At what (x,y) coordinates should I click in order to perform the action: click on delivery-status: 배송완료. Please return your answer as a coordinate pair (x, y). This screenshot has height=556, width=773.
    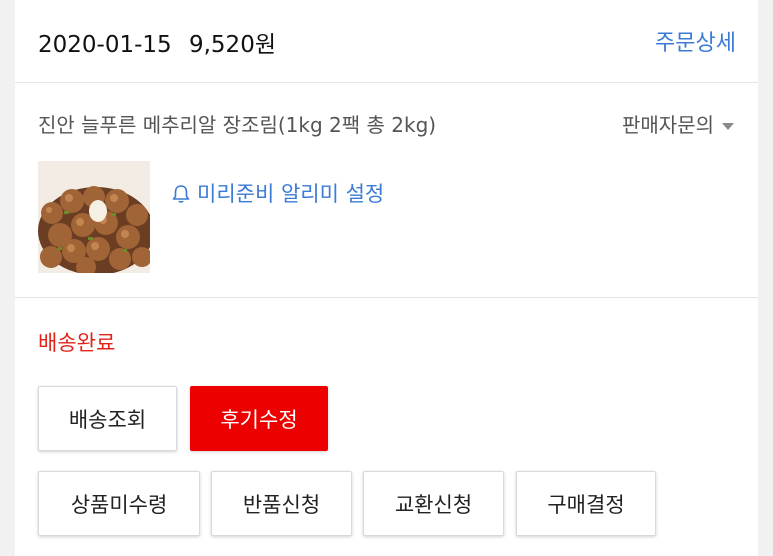
    Looking at the image, I should click on (77, 343).